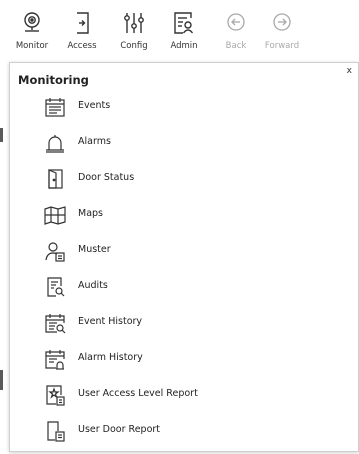  What do you see at coordinates (282, 23) in the screenshot?
I see `forward-icon` at bounding box center [282, 23].